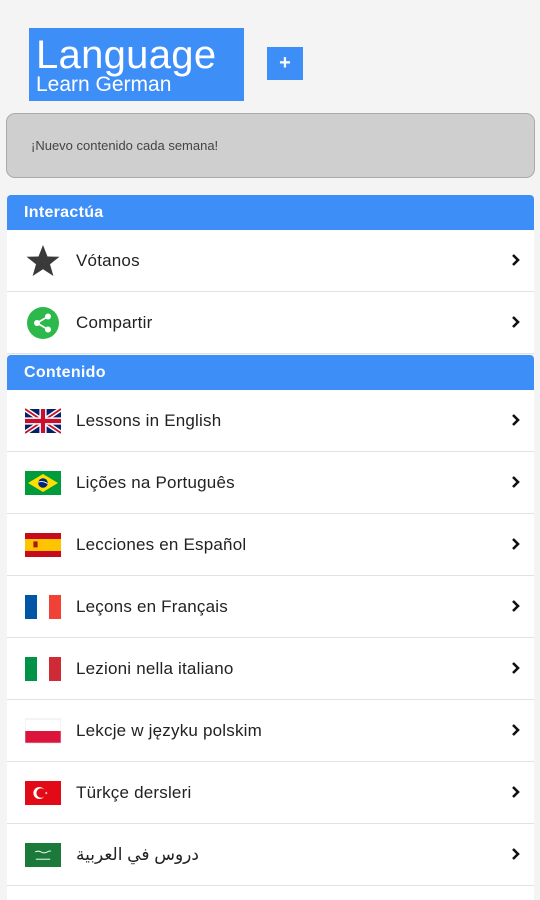 This screenshot has height=900, width=540. Describe the element at coordinates (161, 544) in the screenshot. I see `list-item-label: Lecciones en Español` at that location.